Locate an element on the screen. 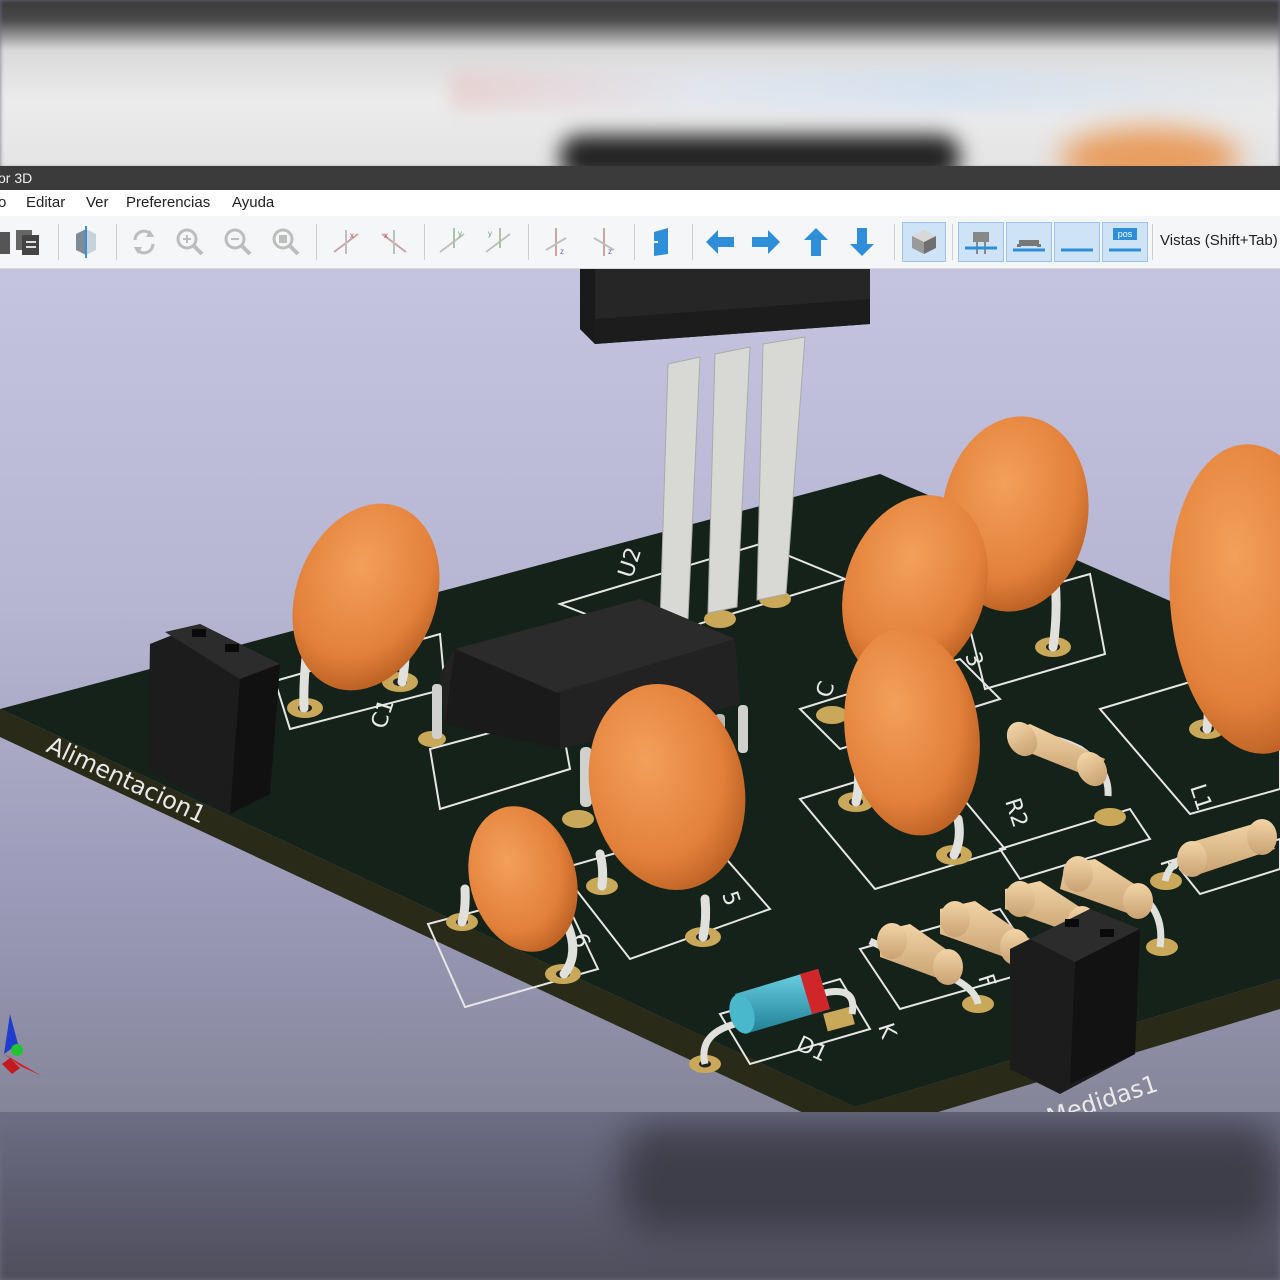  rotate-z-cw-icon: z is located at coordinates (556, 242).